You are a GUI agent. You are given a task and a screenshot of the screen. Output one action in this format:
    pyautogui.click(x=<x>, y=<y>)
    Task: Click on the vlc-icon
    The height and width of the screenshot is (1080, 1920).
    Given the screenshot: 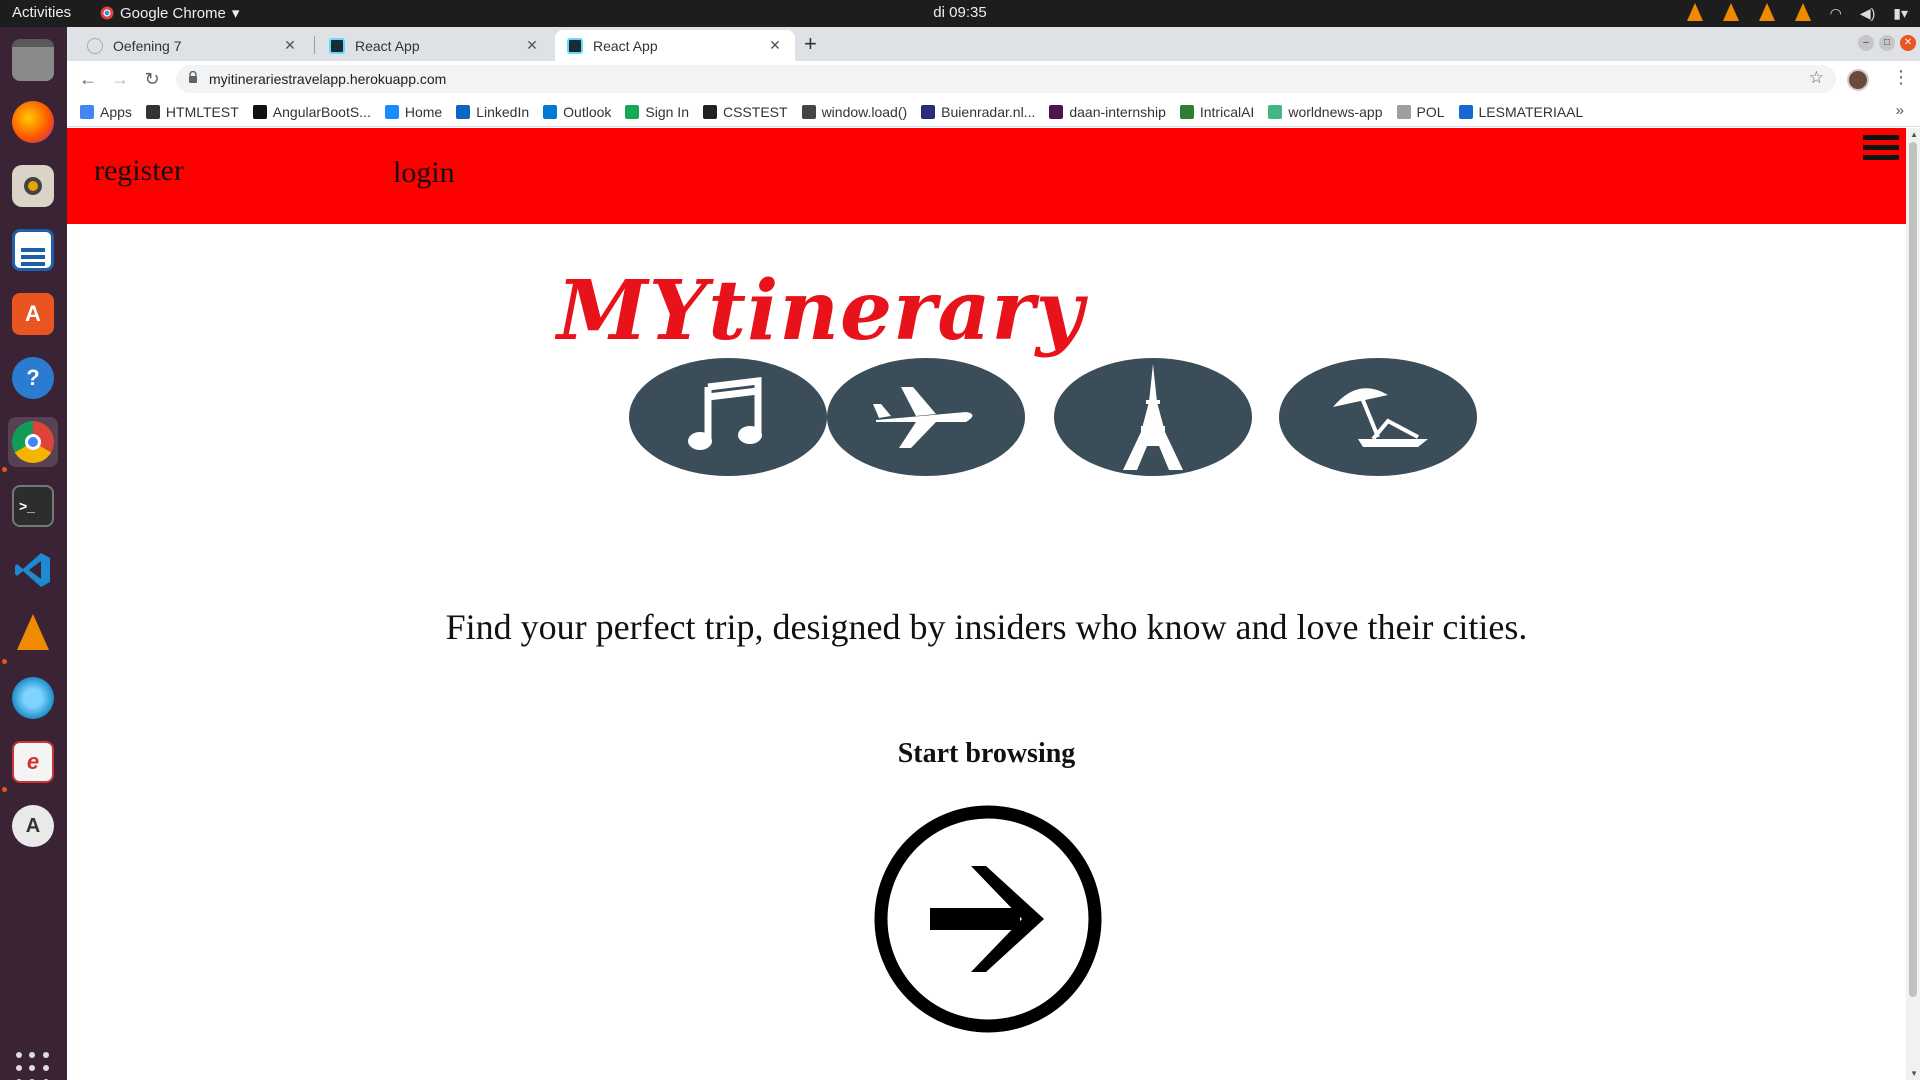 What is the action you would take?
    pyautogui.click(x=33, y=634)
    